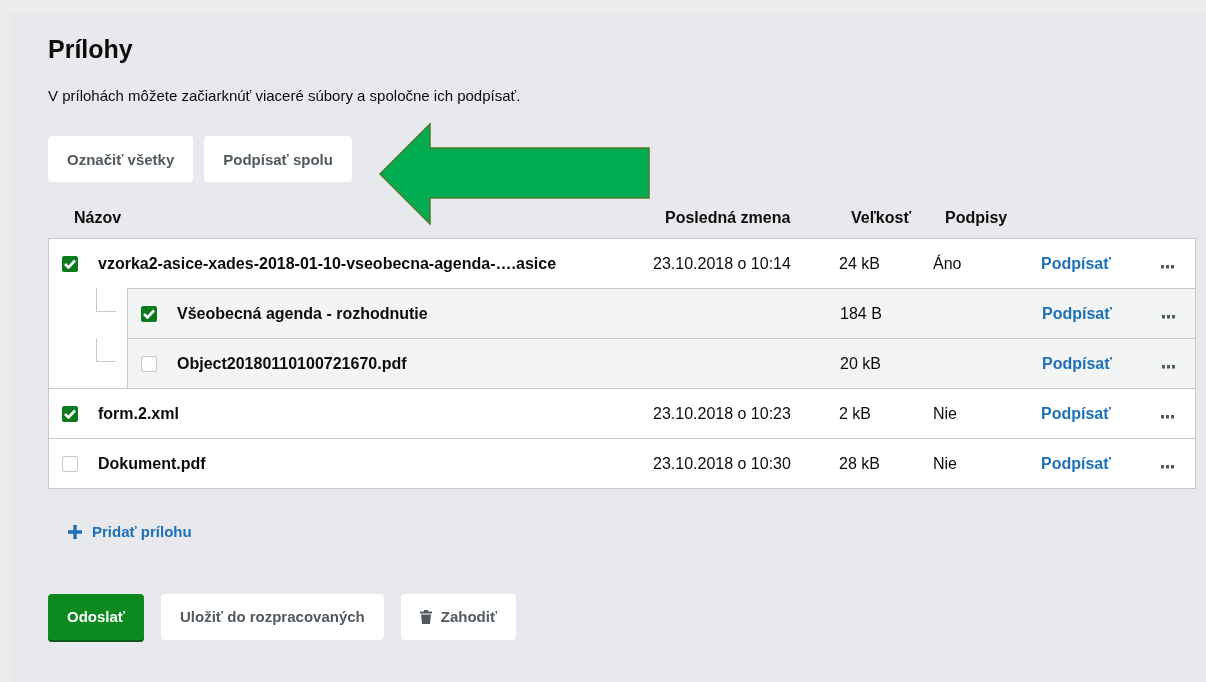  Describe the element at coordinates (91, 49) in the screenshot. I see `page-title: Prílohy` at that location.